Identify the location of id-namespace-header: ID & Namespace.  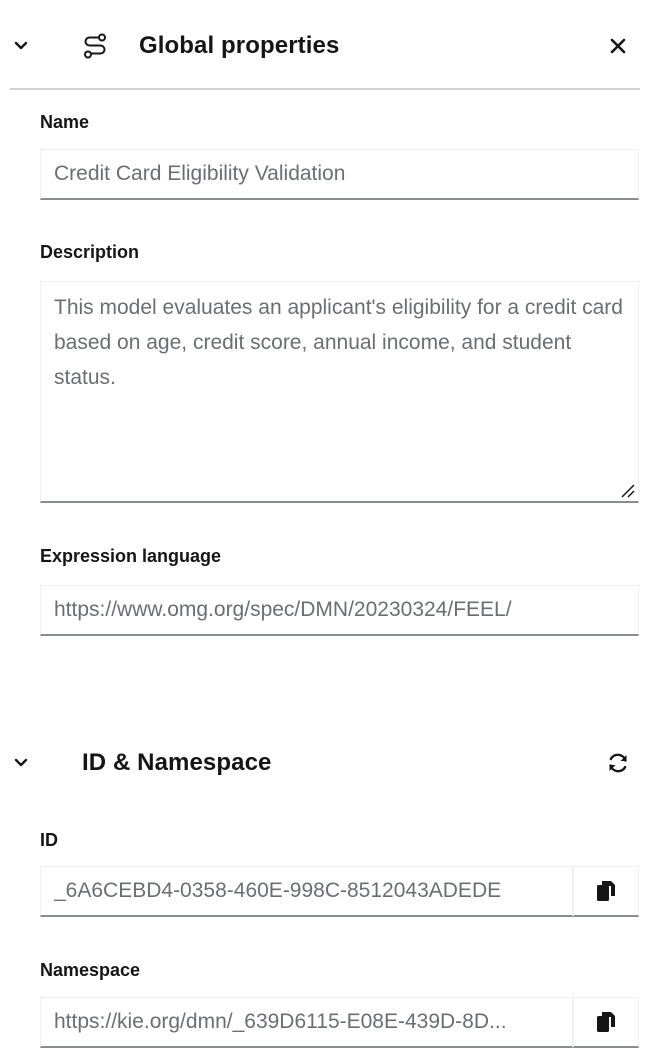
(328, 763).